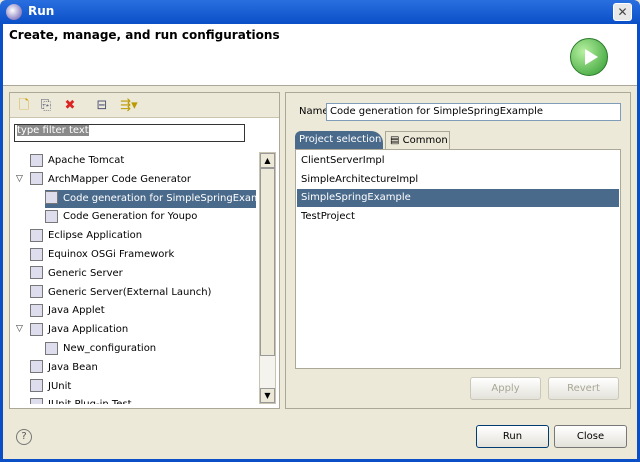 Image resolution: width=640 pixels, height=462 pixels. I want to click on collapse-all-icon: ⊟, so click(102, 106).